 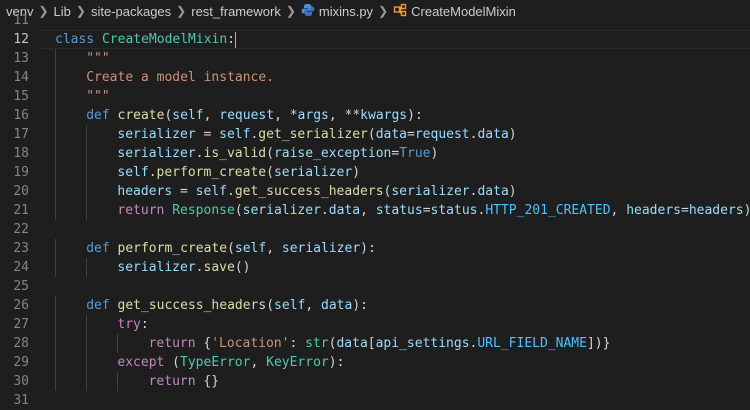 I want to click on code-token: Response, so click(x=203, y=210).